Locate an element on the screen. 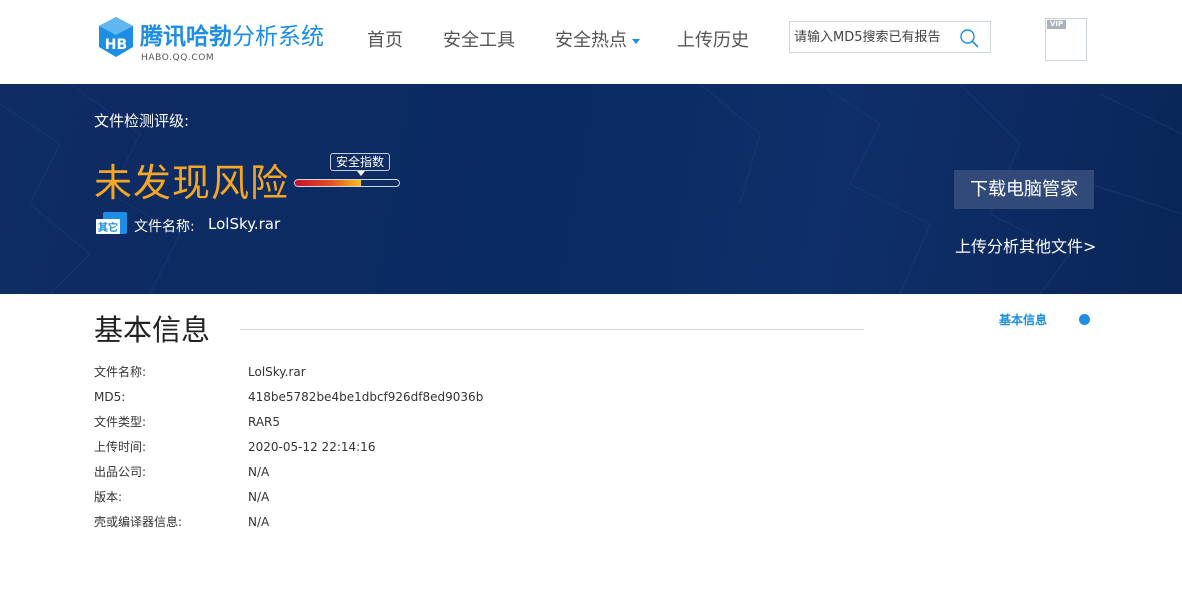 Image resolution: width=1182 pixels, height=611 pixels. info-key: 上传时间: is located at coordinates (120, 447).